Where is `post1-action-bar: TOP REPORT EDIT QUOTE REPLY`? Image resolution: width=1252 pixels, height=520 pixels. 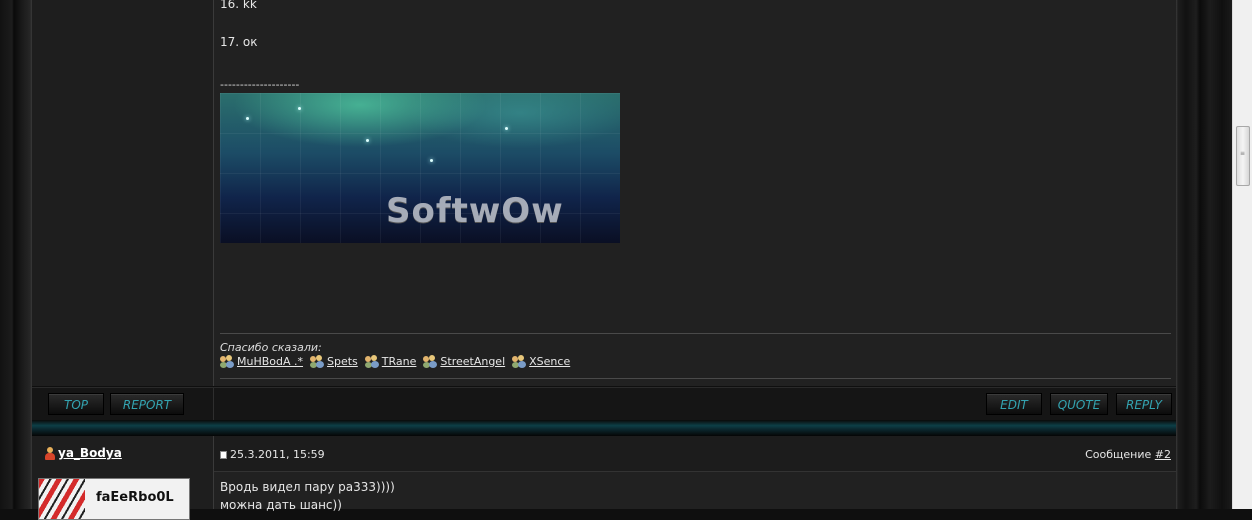
post1-action-bar: TOP REPORT EDIT QUOTE REPLY is located at coordinates (604, 404).